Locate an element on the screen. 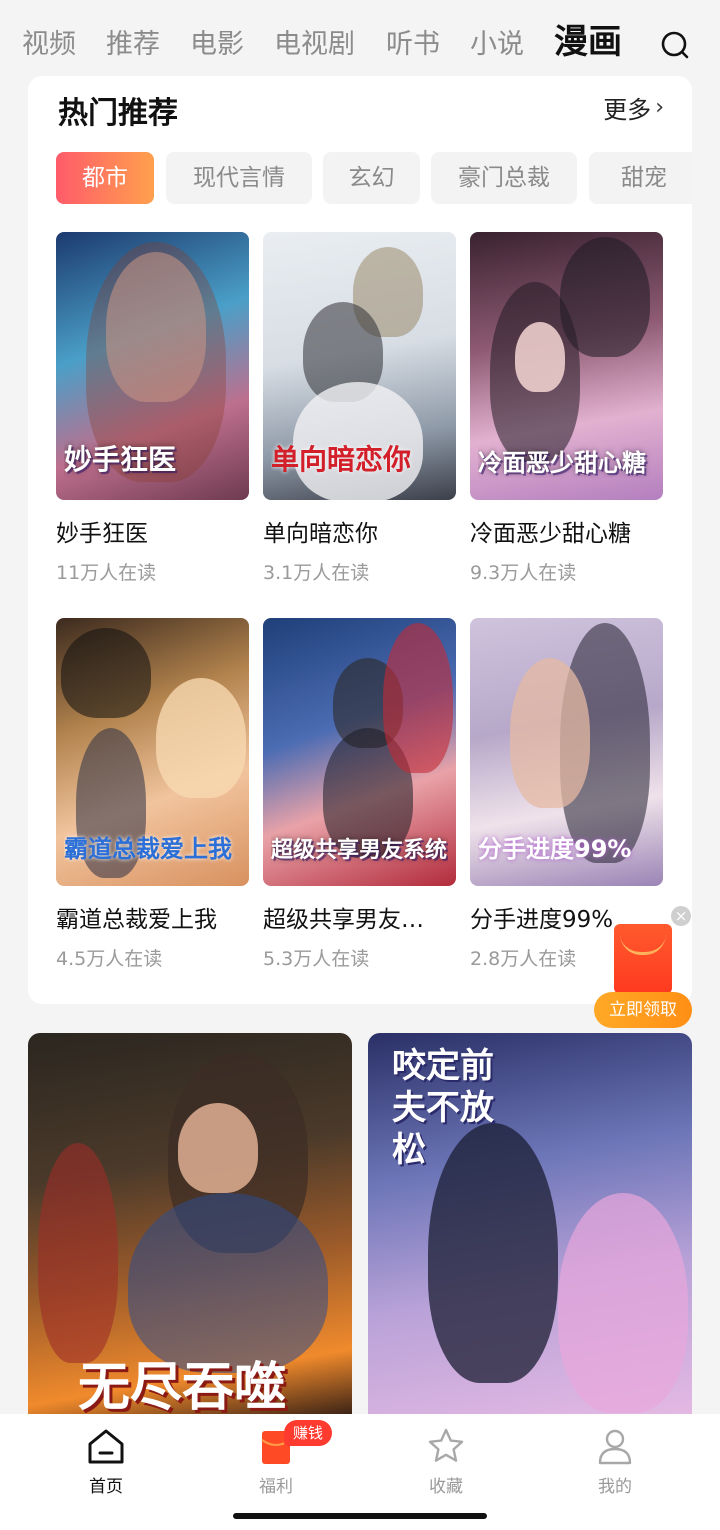 The width and height of the screenshot is (720, 1530). tab-ceo: 豪门总裁 is located at coordinates (504, 178).